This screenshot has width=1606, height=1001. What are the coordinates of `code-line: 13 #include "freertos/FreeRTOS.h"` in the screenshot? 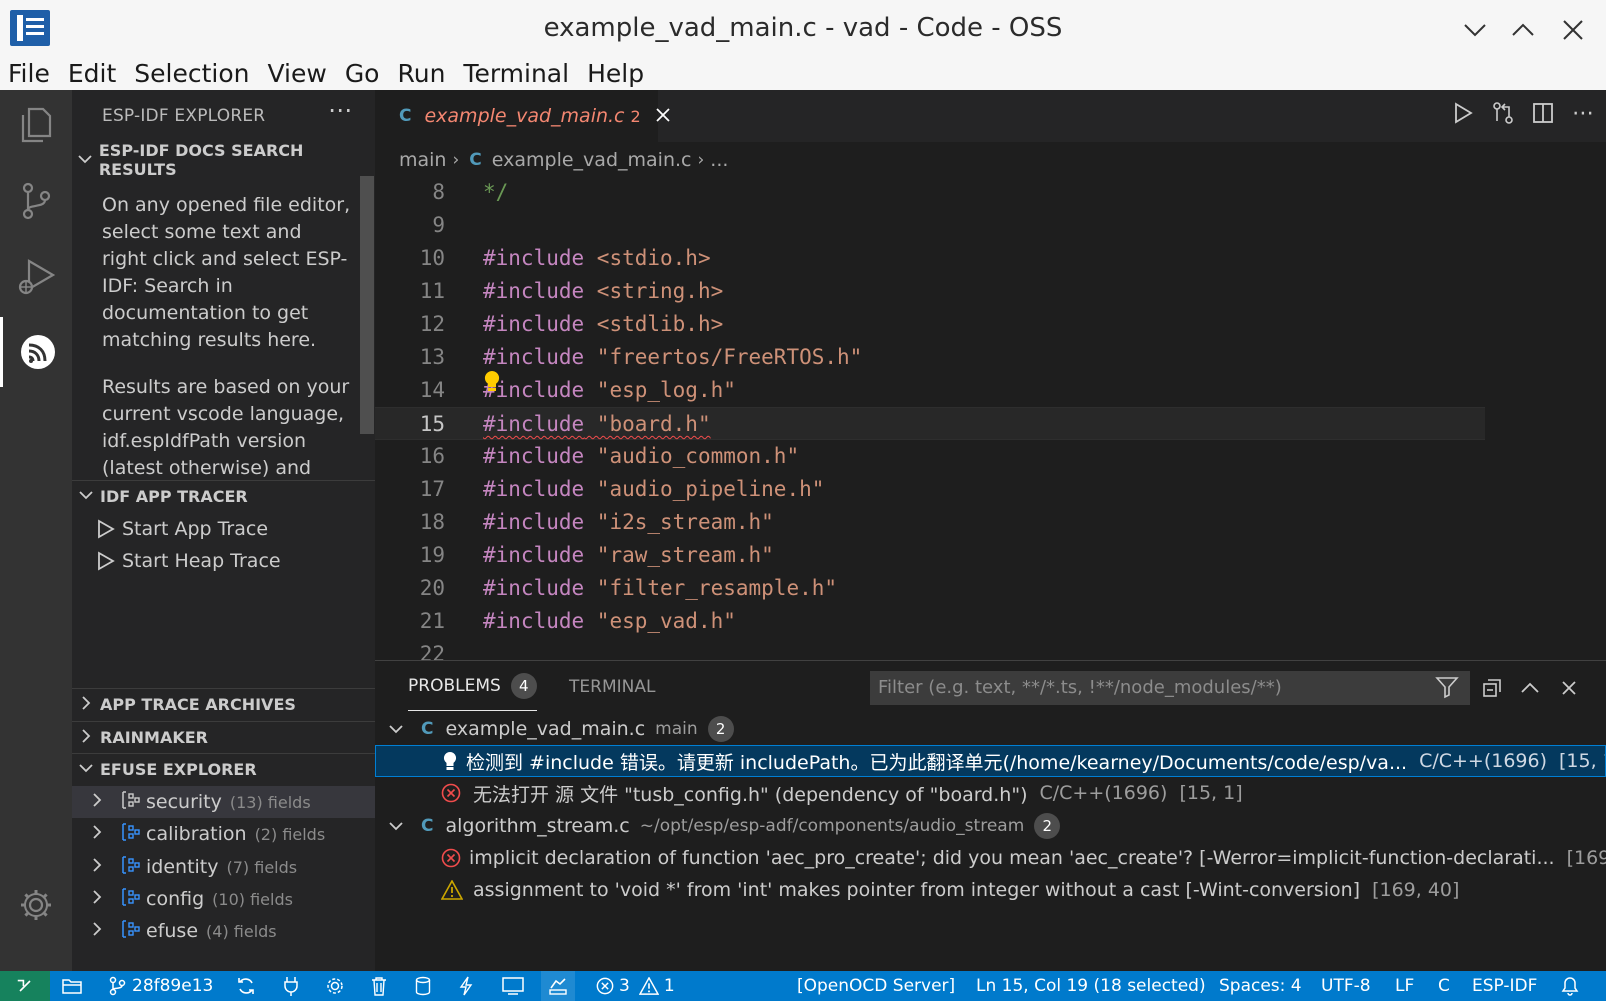 It's located at (930, 357).